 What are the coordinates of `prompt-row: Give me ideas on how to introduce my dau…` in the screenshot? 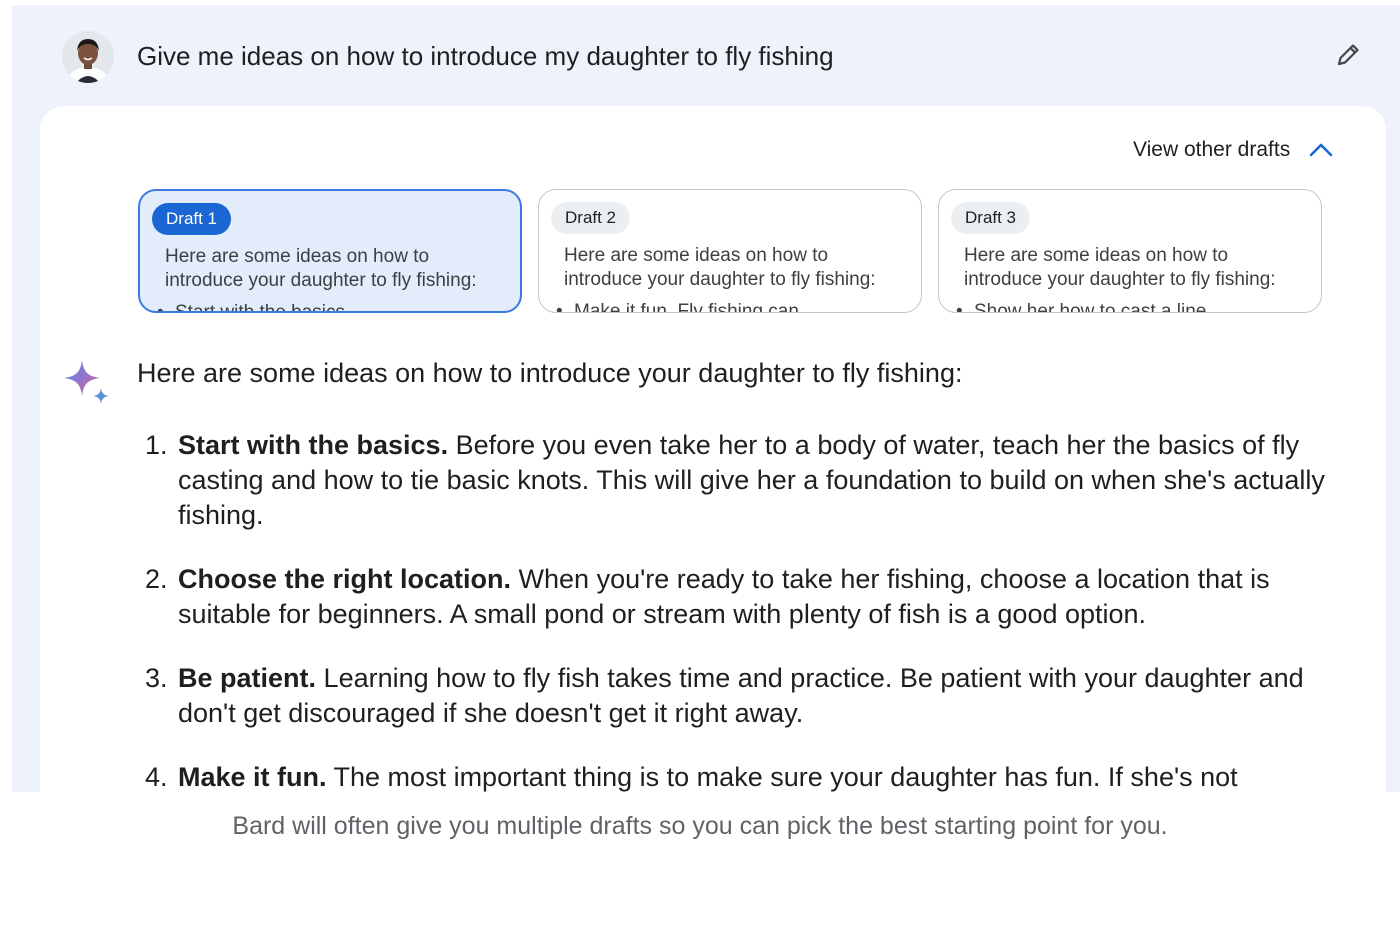 It's located at (706, 55).